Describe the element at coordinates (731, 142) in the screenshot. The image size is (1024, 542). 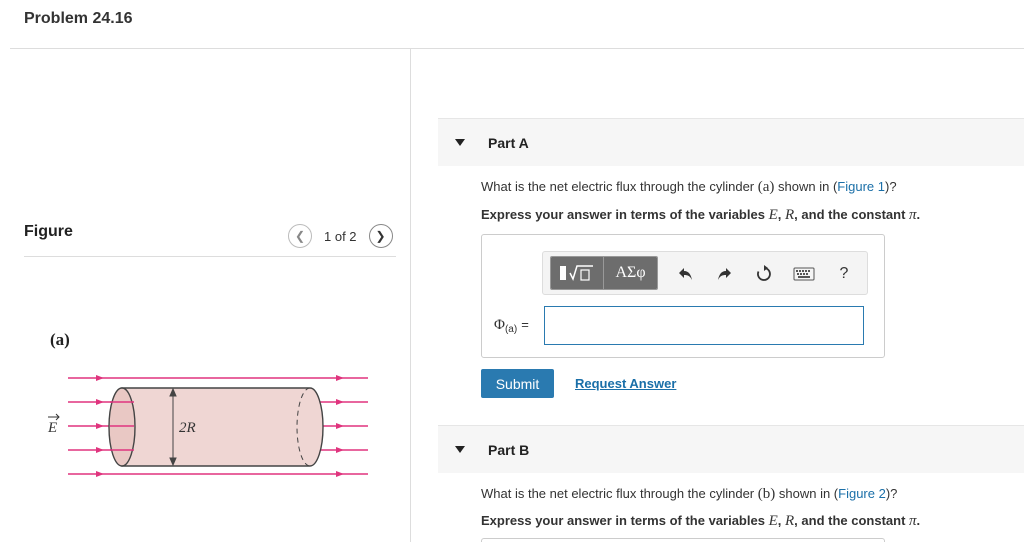
I see `part-a-header: Part A` at that location.